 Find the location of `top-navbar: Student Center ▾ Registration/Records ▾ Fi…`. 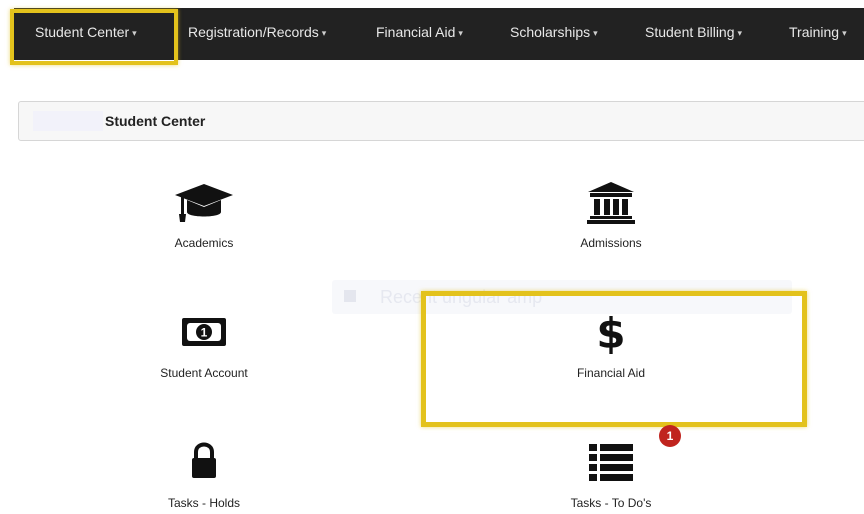

top-navbar: Student Center ▾ Registration/Records ▾ Fi… is located at coordinates (432, 32).